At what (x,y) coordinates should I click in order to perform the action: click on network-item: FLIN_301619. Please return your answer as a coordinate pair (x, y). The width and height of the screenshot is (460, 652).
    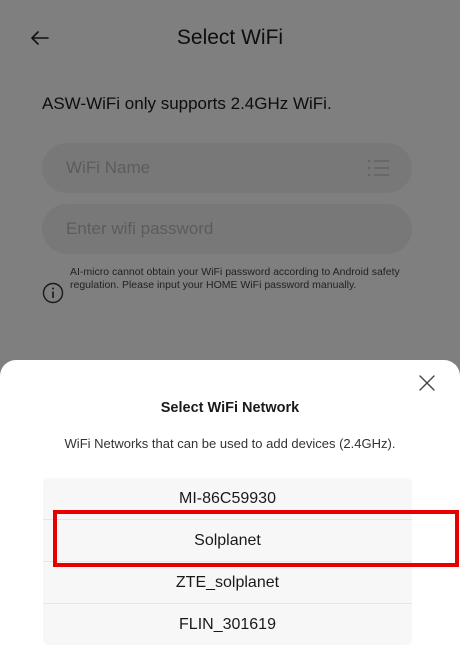
    Looking at the image, I should click on (227, 624).